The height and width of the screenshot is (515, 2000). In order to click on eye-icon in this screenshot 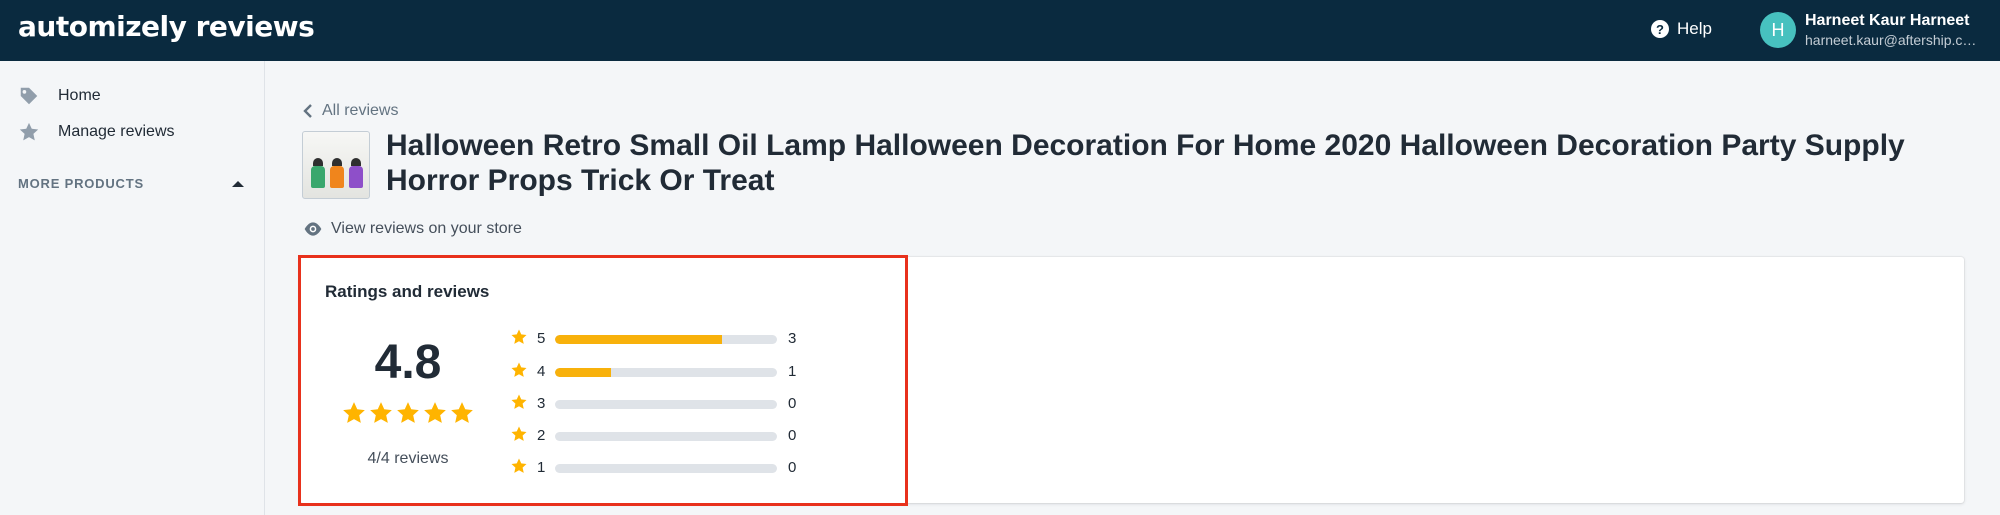, I will do `click(313, 229)`.